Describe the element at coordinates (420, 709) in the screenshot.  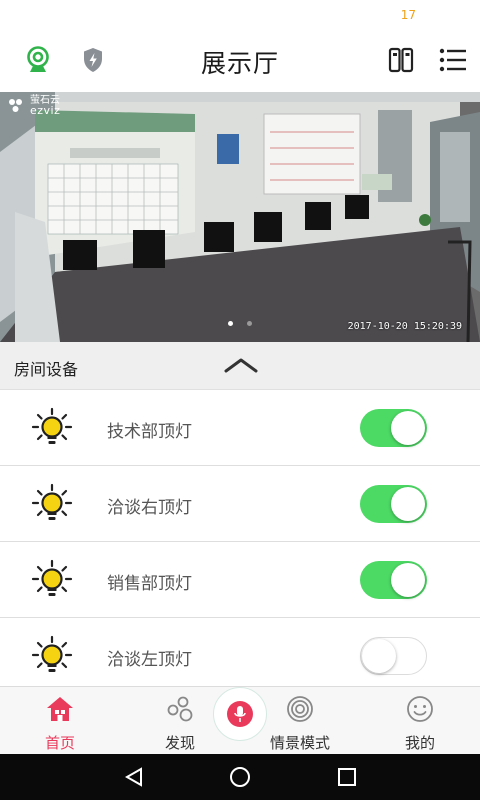
I see `profile-icon` at that location.